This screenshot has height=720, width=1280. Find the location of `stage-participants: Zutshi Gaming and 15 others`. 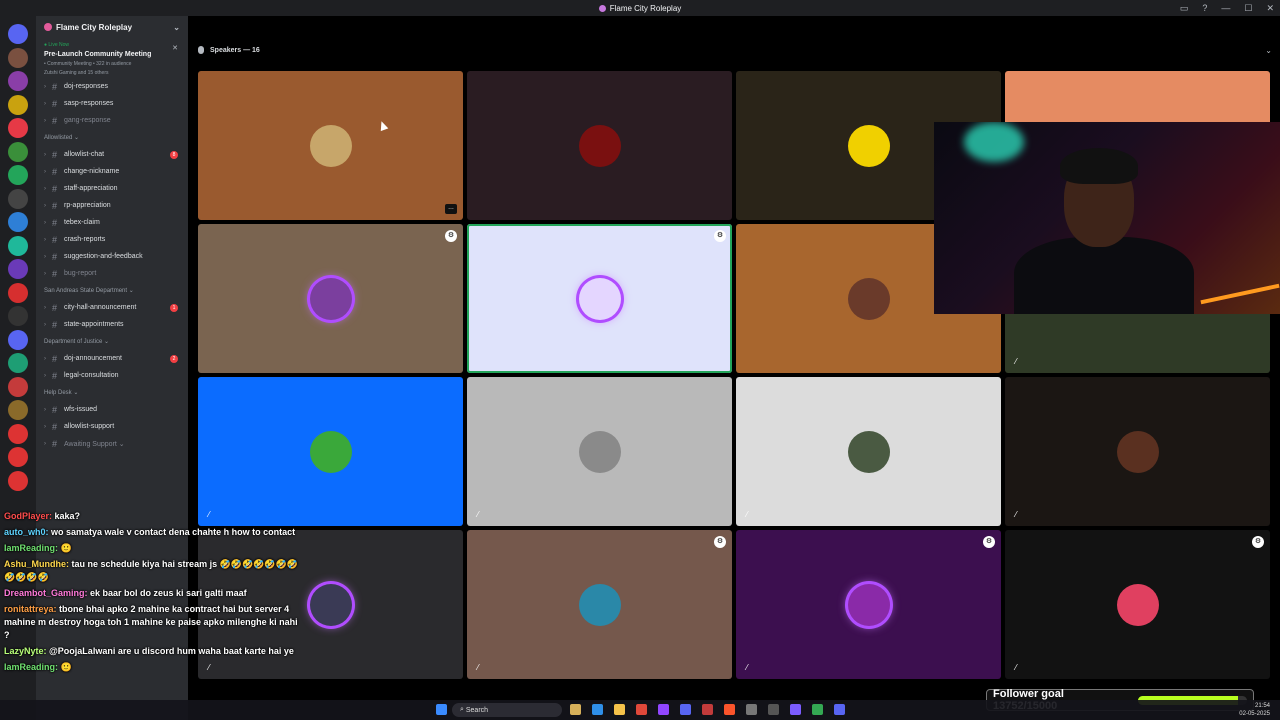

stage-participants: Zutshi Gaming and 15 others is located at coordinates (76, 73).